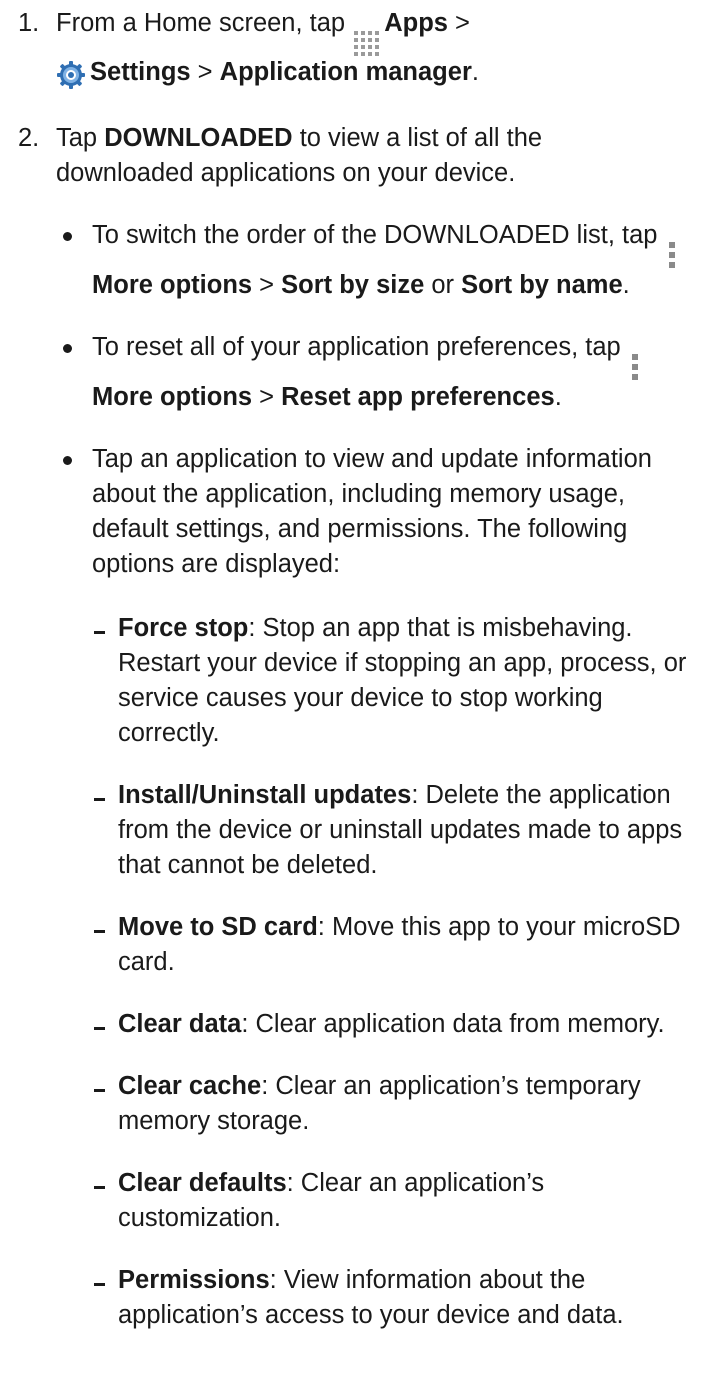 This screenshot has height=1399, width=701. I want to click on option-term: Force stop, so click(183, 628).